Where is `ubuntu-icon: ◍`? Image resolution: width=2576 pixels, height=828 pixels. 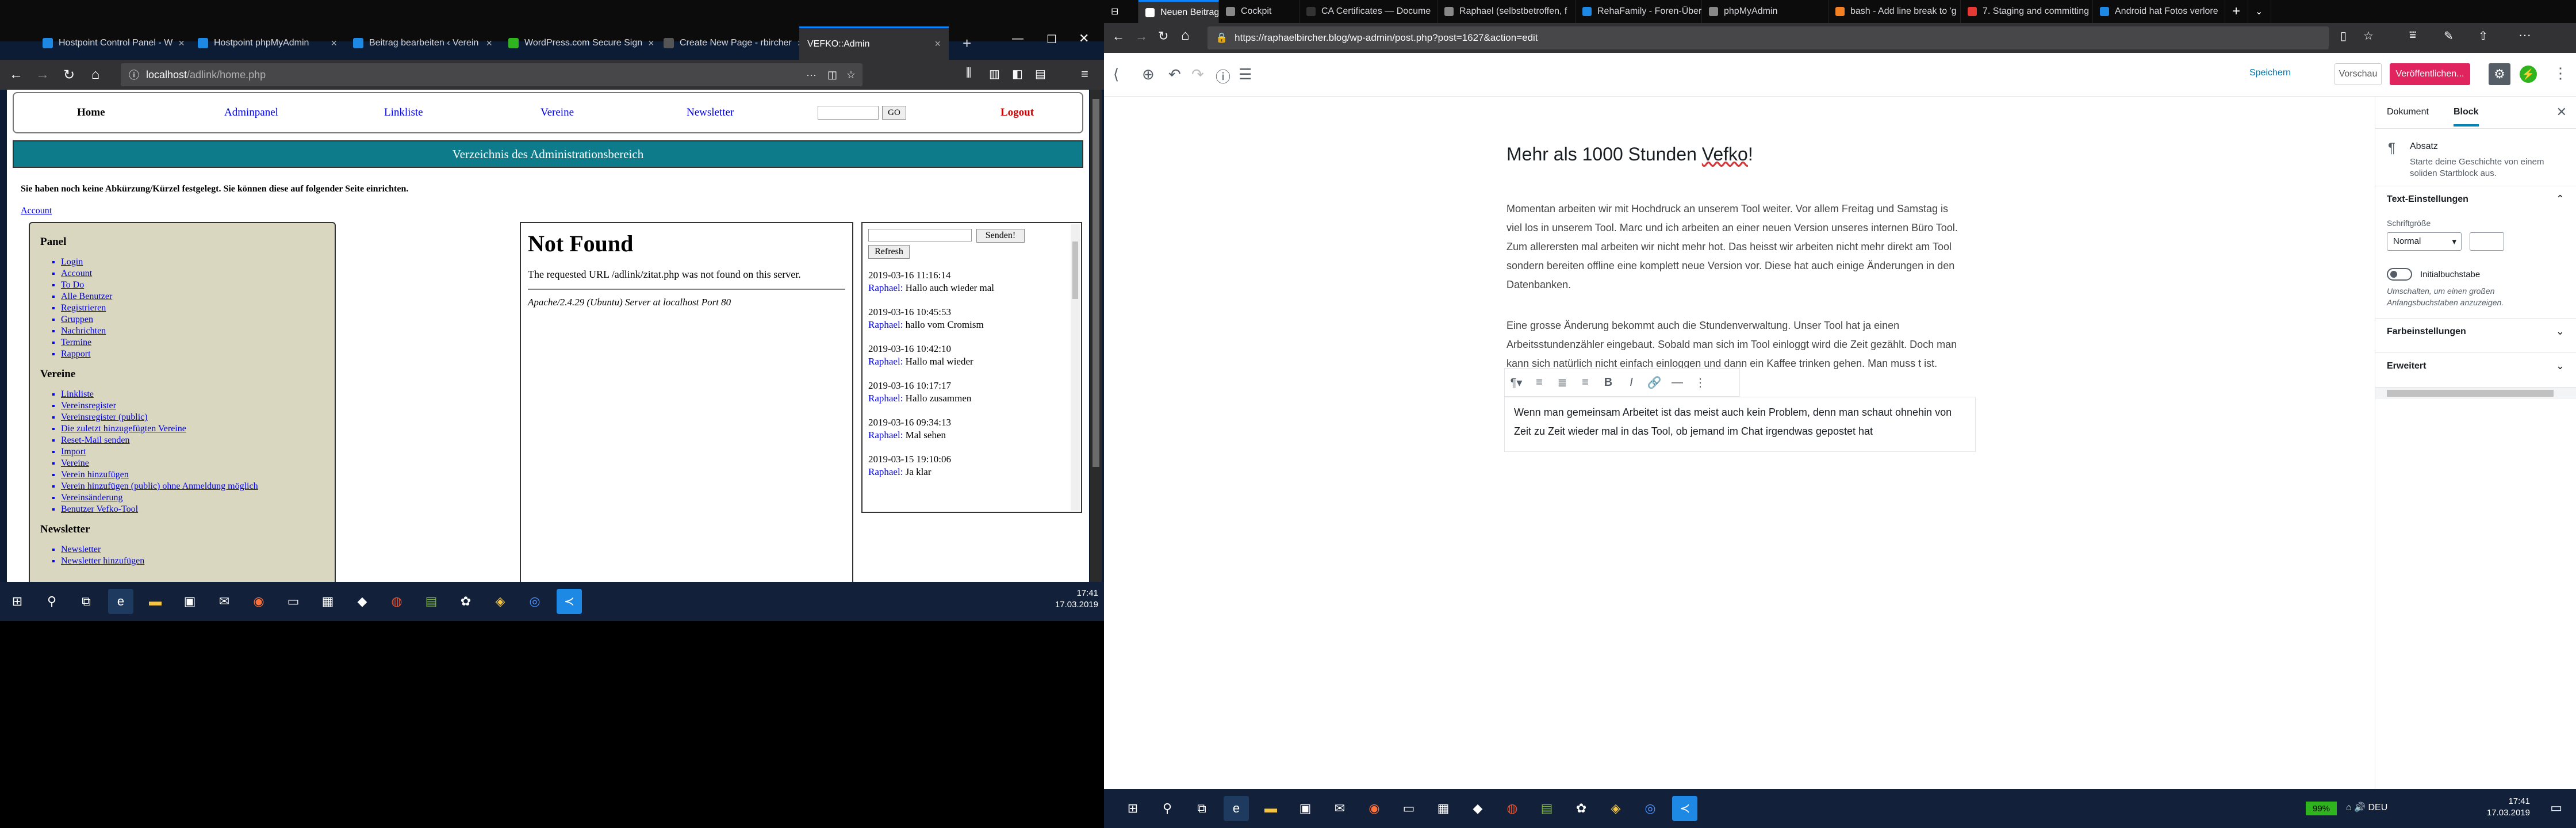 ubuntu-icon: ◍ is located at coordinates (396, 601).